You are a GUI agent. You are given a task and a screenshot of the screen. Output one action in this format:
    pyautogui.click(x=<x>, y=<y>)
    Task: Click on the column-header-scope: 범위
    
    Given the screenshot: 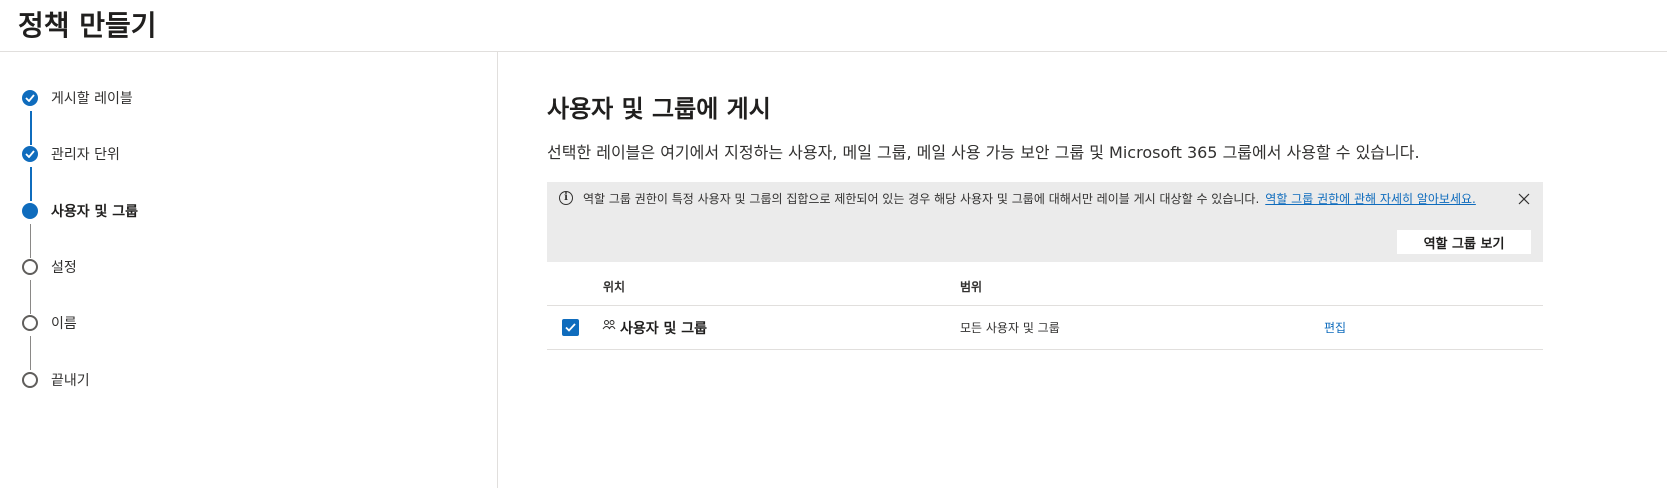 What is the action you would take?
    pyautogui.click(x=971, y=287)
    